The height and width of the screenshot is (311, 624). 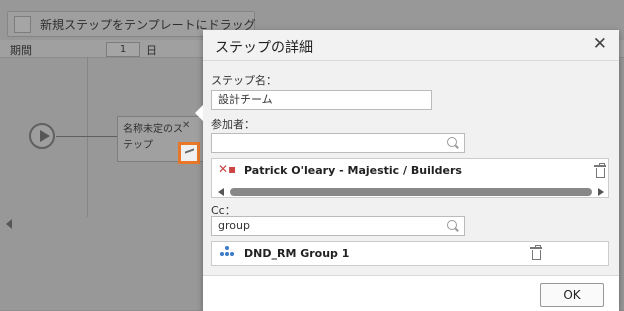 I want to click on step-edit-icon, so click(x=189, y=153).